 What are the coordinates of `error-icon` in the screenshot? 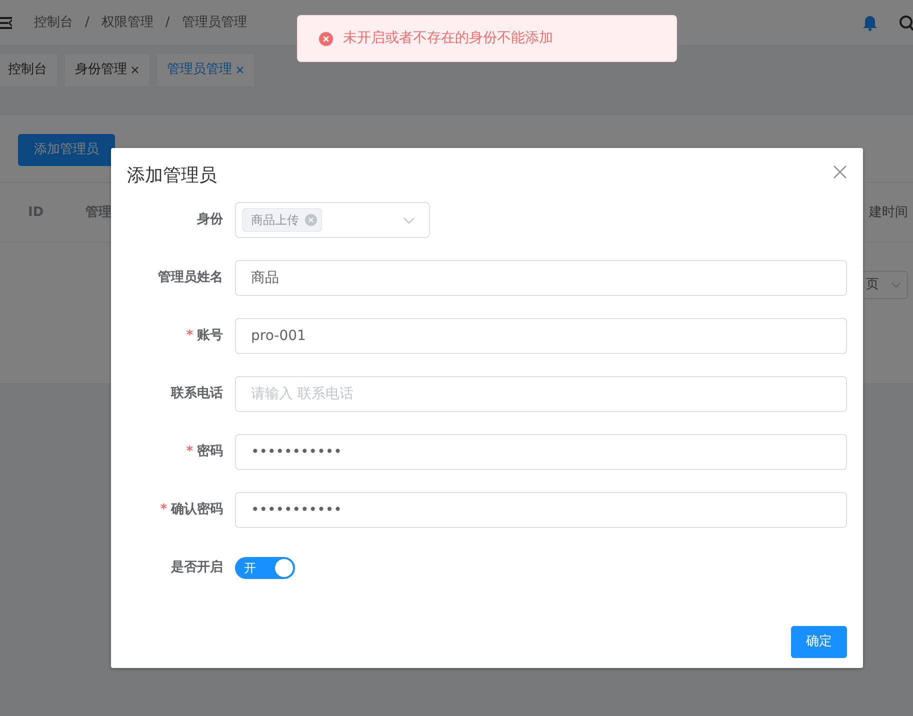 It's located at (326, 39).